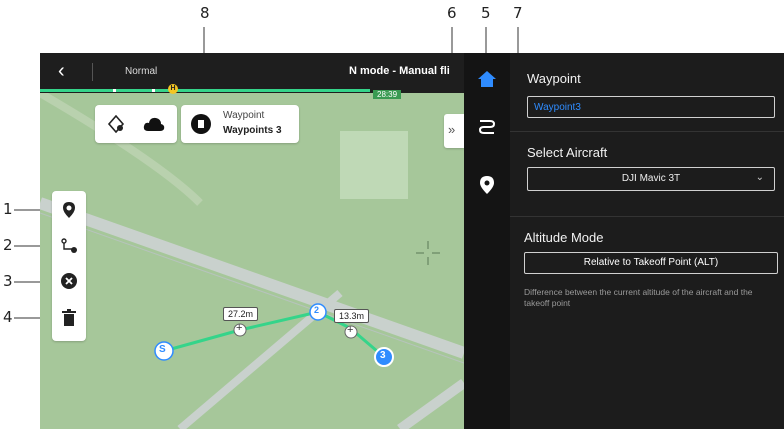 The image size is (784, 429). Describe the element at coordinates (399, 71) in the screenshot. I see `flight-mode-title: N mode - Manual fli` at that location.